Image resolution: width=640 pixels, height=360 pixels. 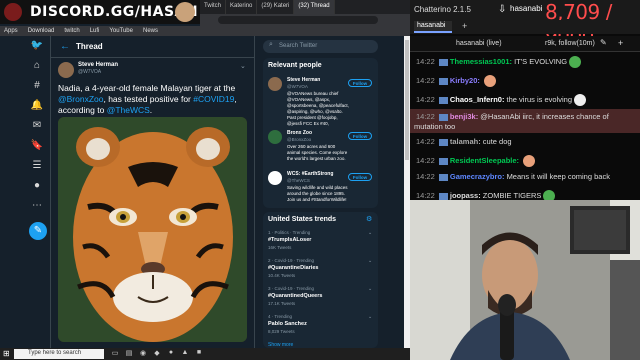 I want to click on search-icon: ⌕, so click(x=271, y=44).